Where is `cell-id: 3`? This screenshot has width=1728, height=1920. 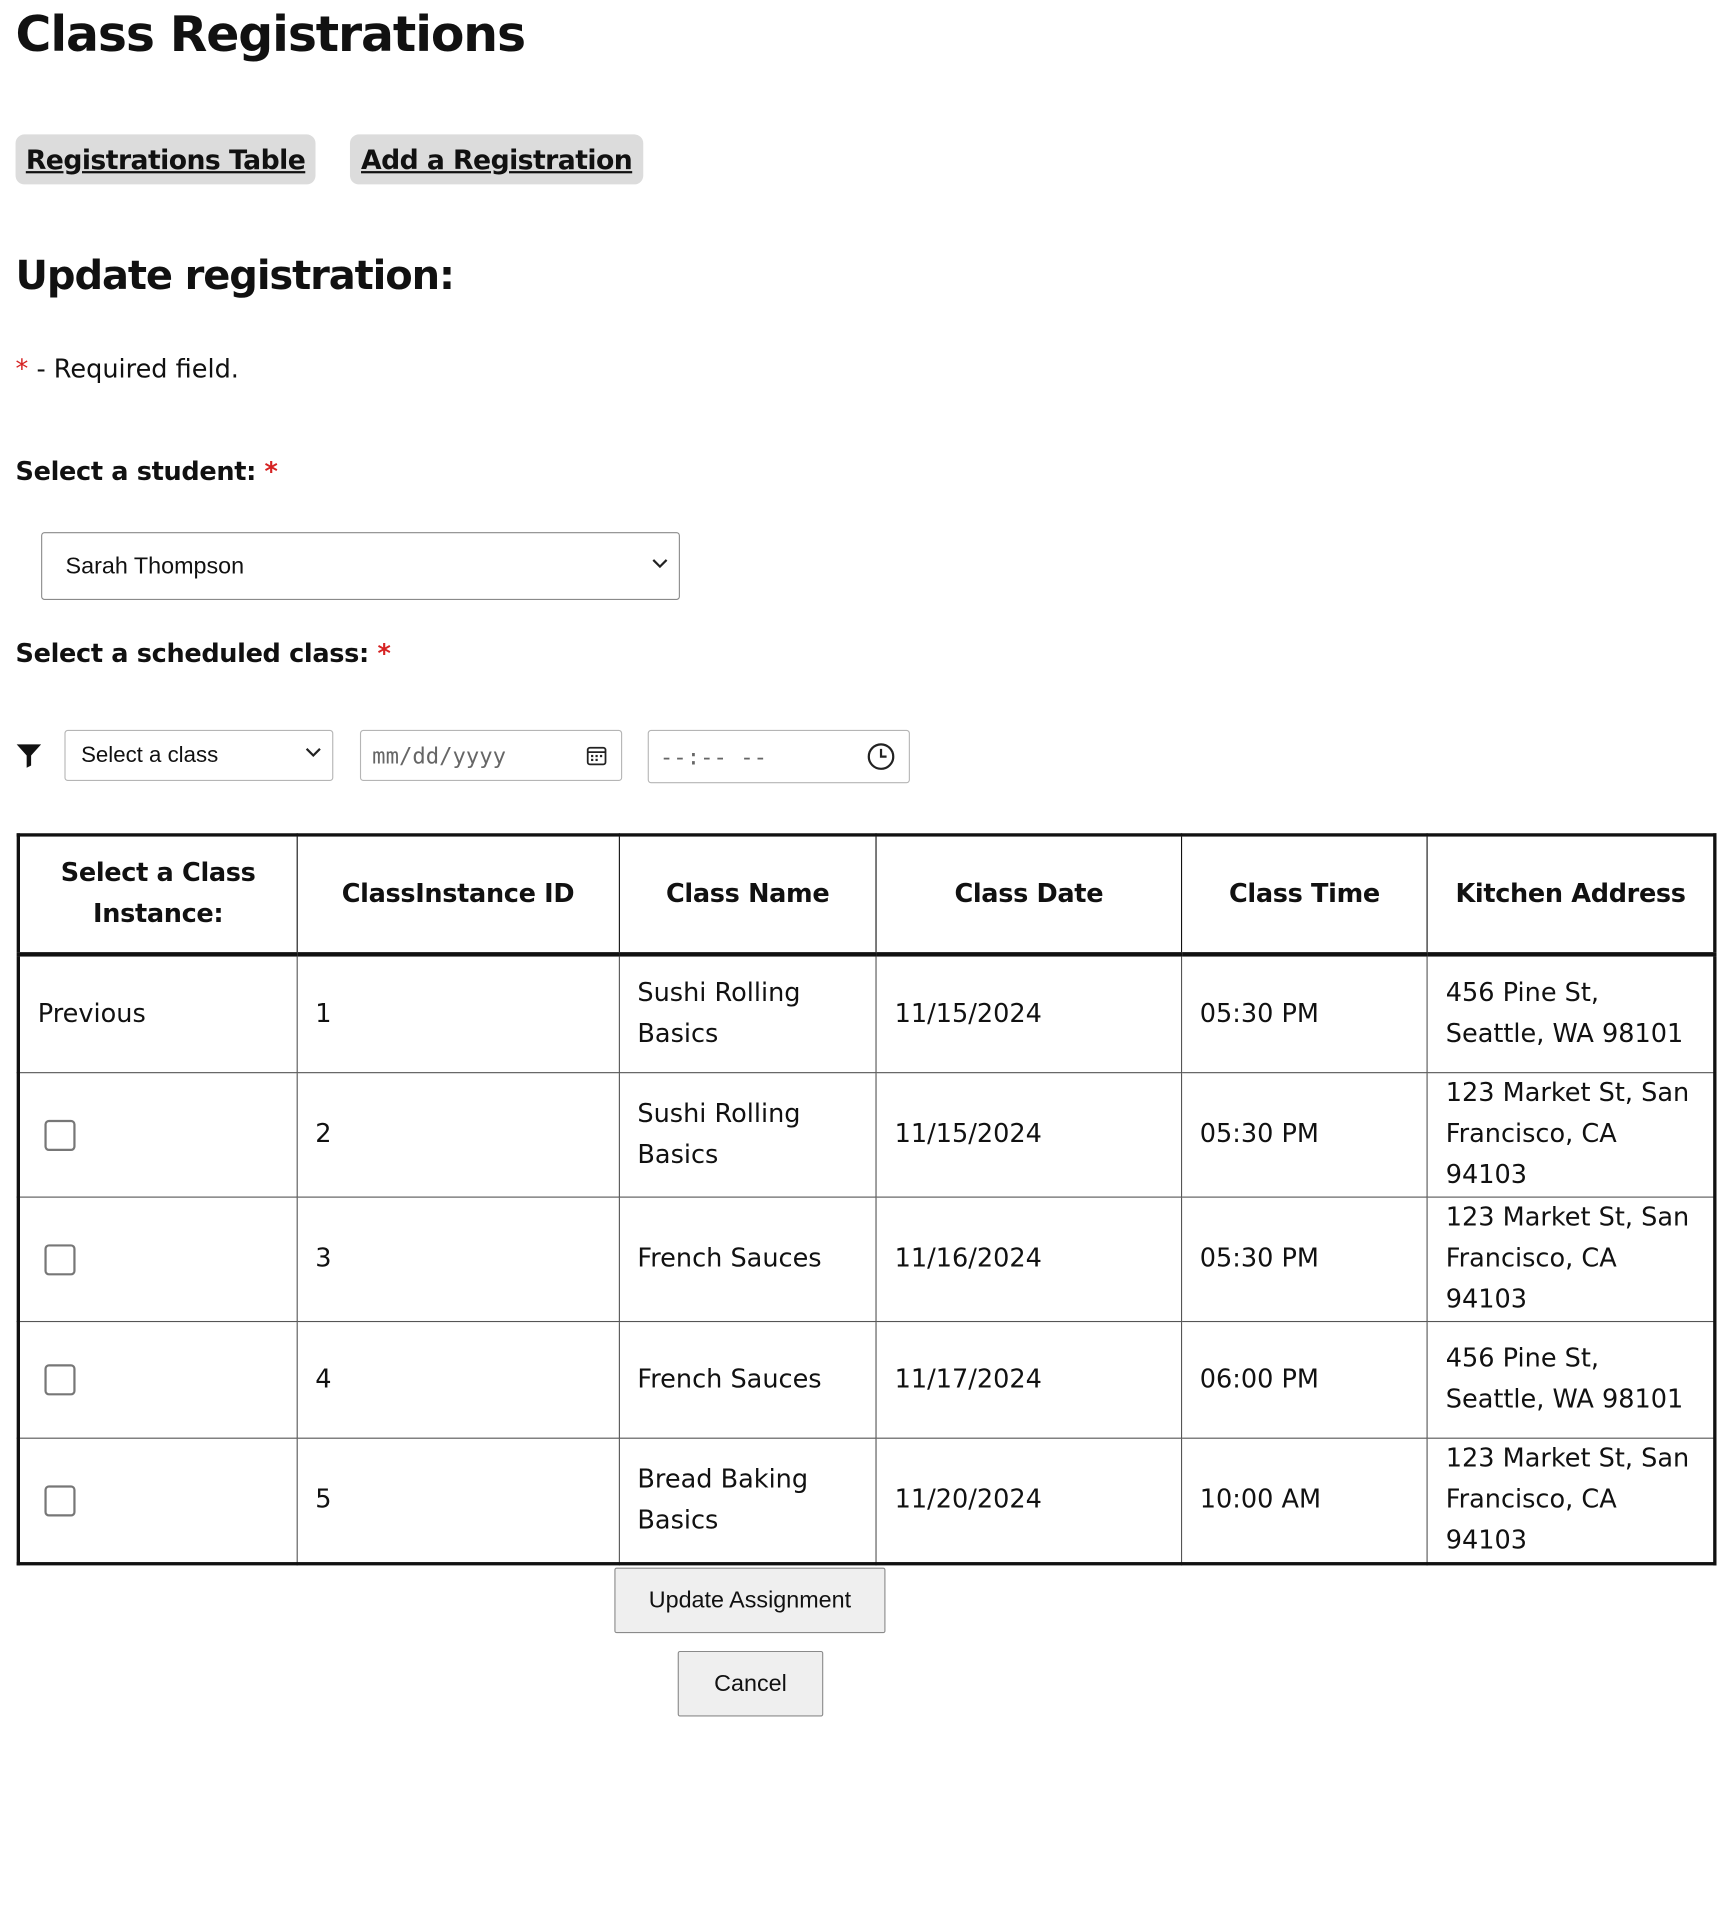
cell-id: 3 is located at coordinates (458, 1259).